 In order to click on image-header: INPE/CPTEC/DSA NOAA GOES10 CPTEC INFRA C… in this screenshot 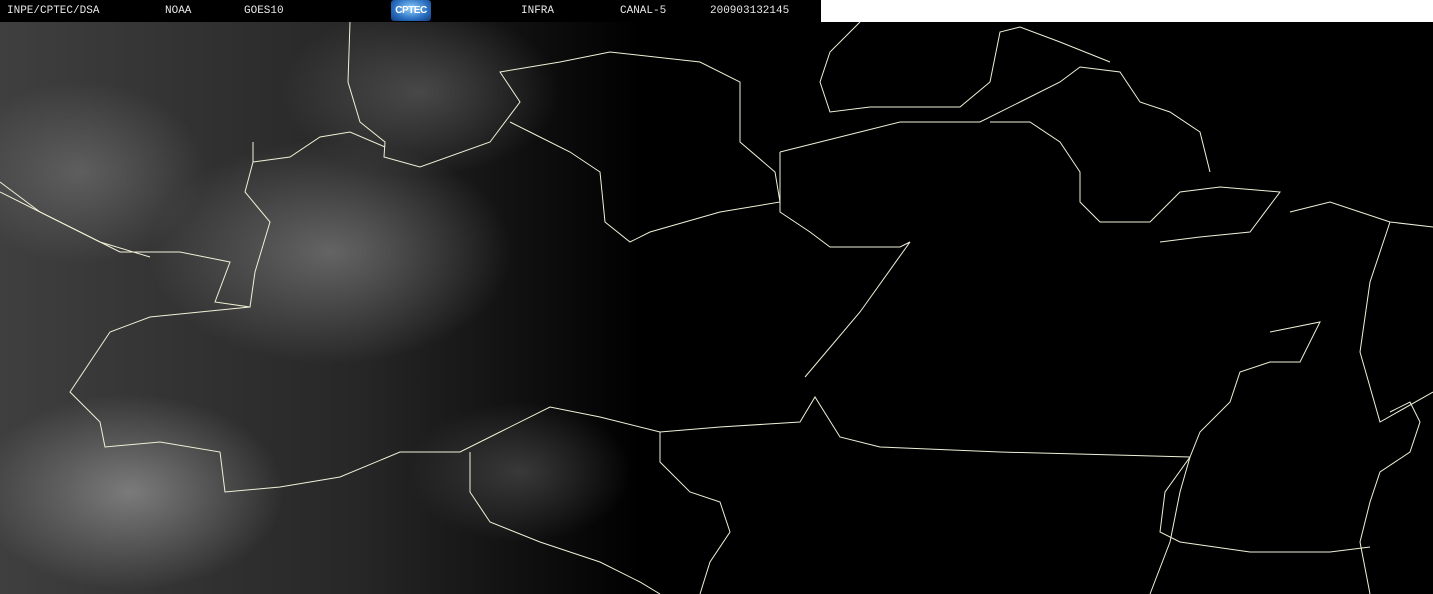, I will do `click(410, 11)`.